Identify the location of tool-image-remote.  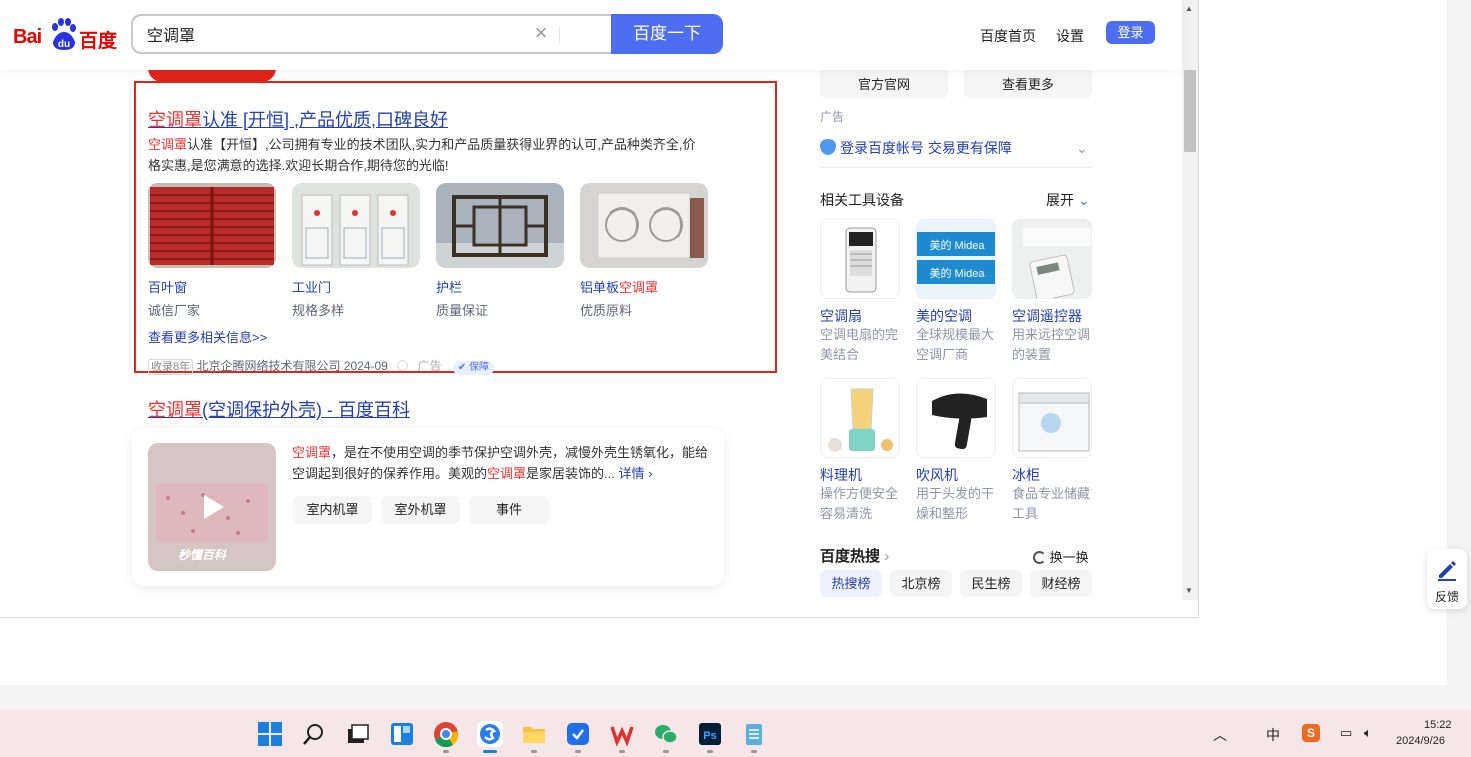
(1052, 259).